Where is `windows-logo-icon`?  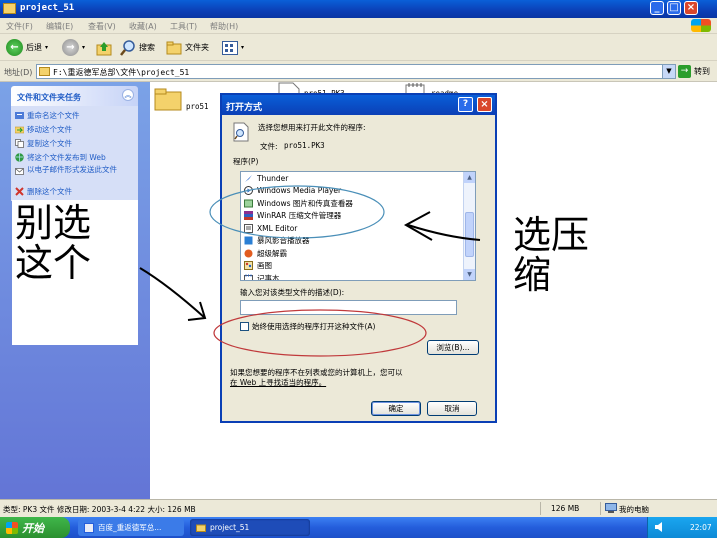
windows-logo-icon is located at coordinates (12, 527).